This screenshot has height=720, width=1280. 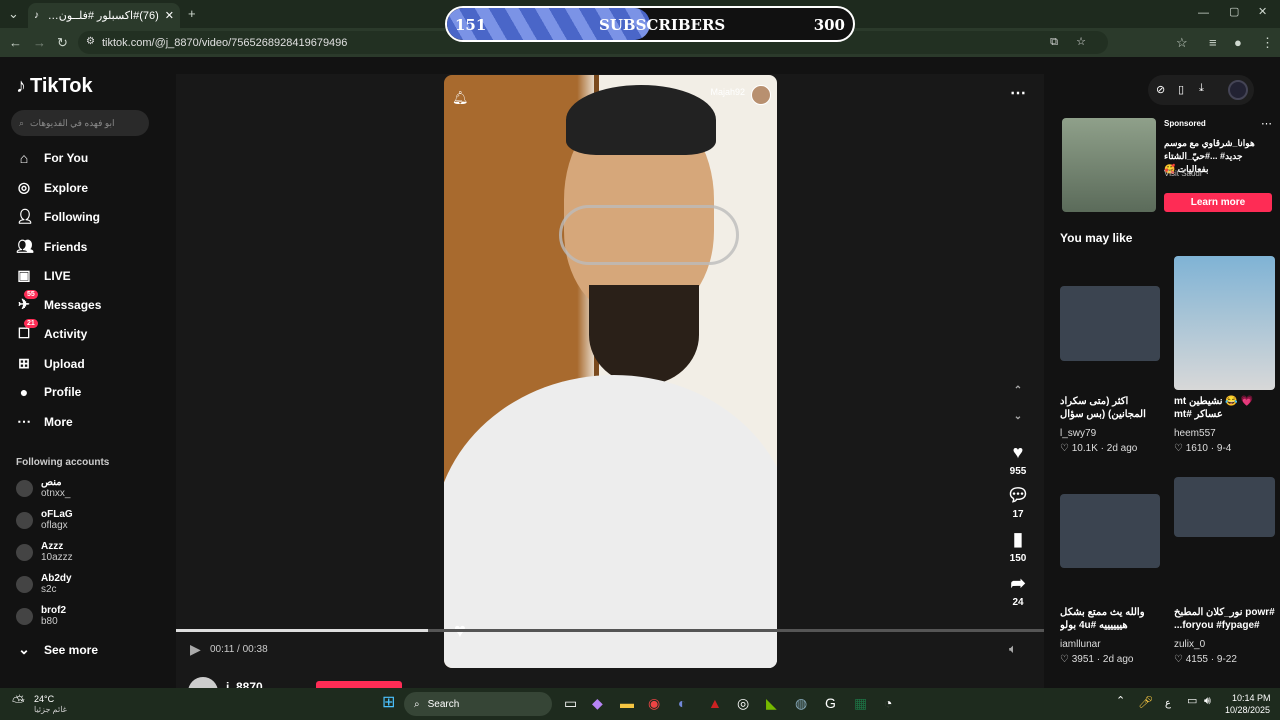 What do you see at coordinates (1189, 644) in the screenshot?
I see `suggestion-user: zulix_0` at bounding box center [1189, 644].